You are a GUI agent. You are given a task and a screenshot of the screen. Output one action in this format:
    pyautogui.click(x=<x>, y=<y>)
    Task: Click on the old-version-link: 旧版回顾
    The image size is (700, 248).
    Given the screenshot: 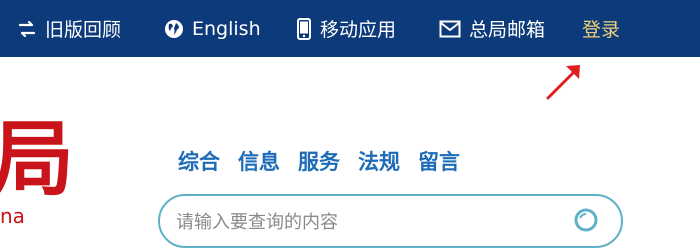 What is the action you would take?
    pyautogui.click(x=69, y=28)
    